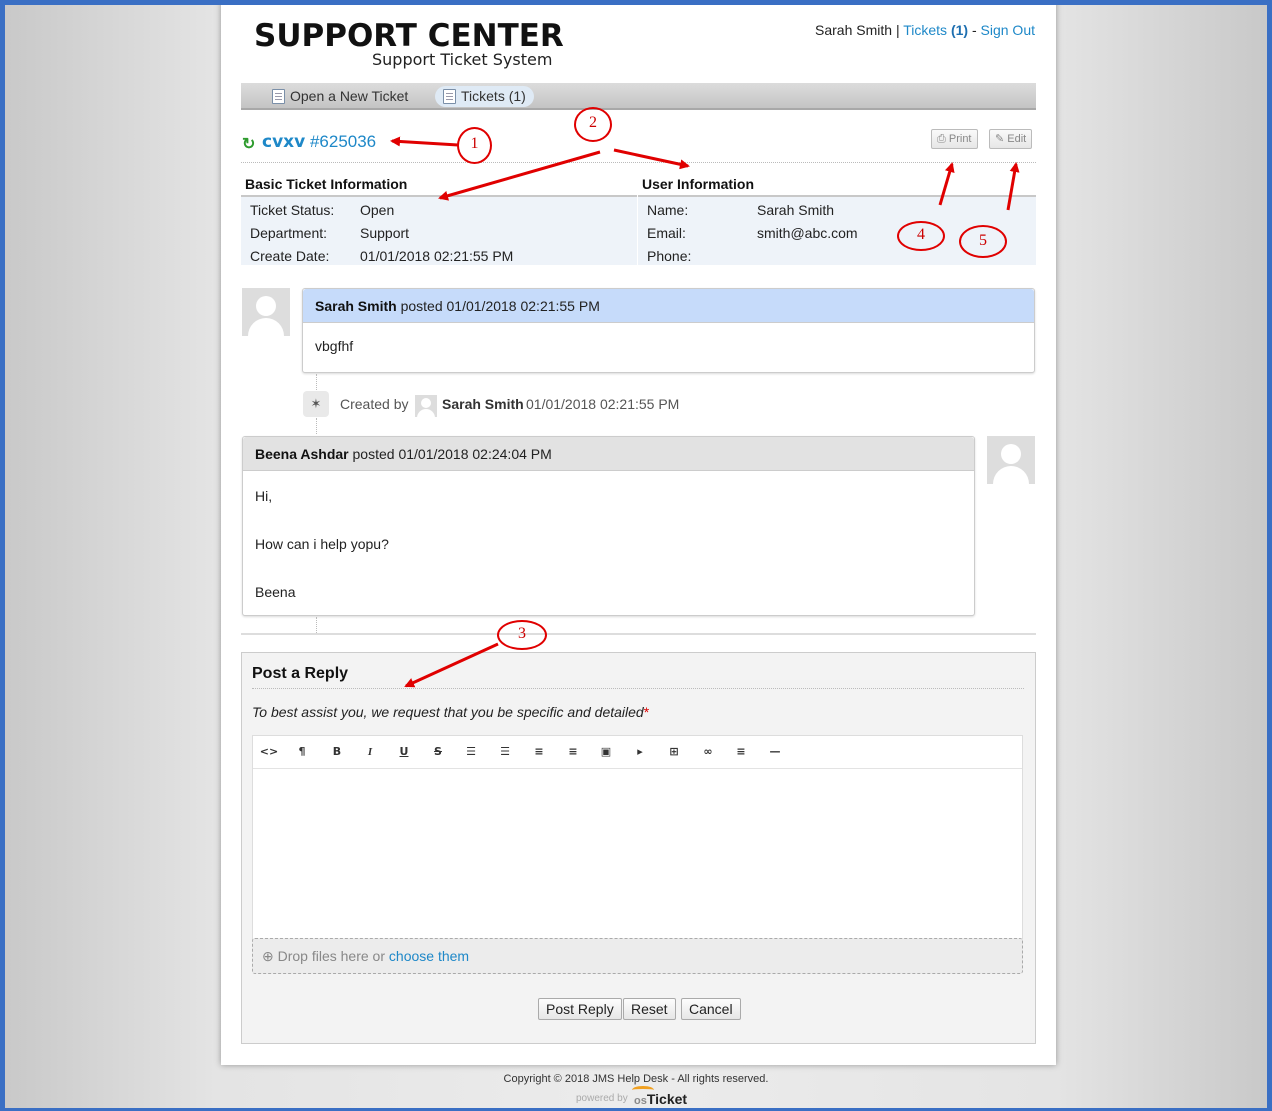 The width and height of the screenshot is (1272, 1111). I want to click on strikethrough-icon: S, so click(438, 752).